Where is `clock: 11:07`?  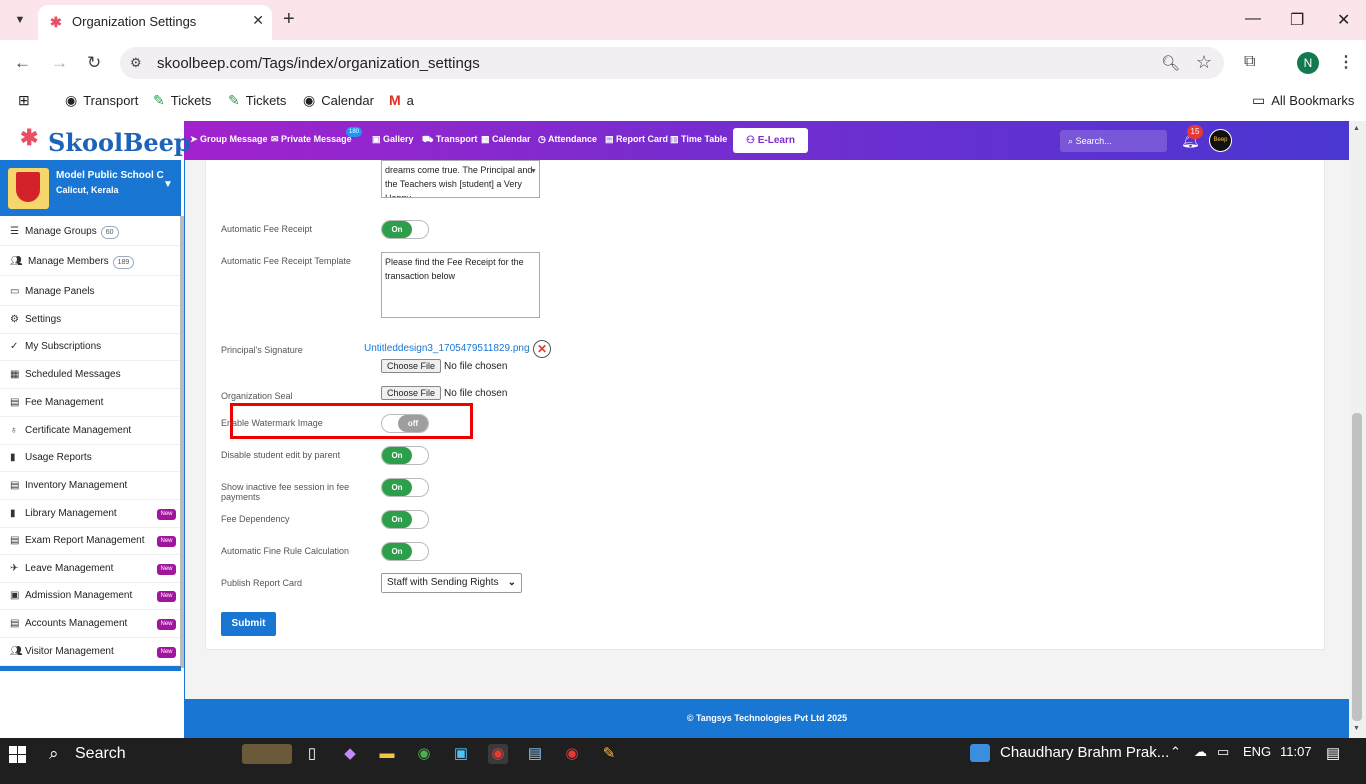
clock: 11:07 is located at coordinates (1296, 751).